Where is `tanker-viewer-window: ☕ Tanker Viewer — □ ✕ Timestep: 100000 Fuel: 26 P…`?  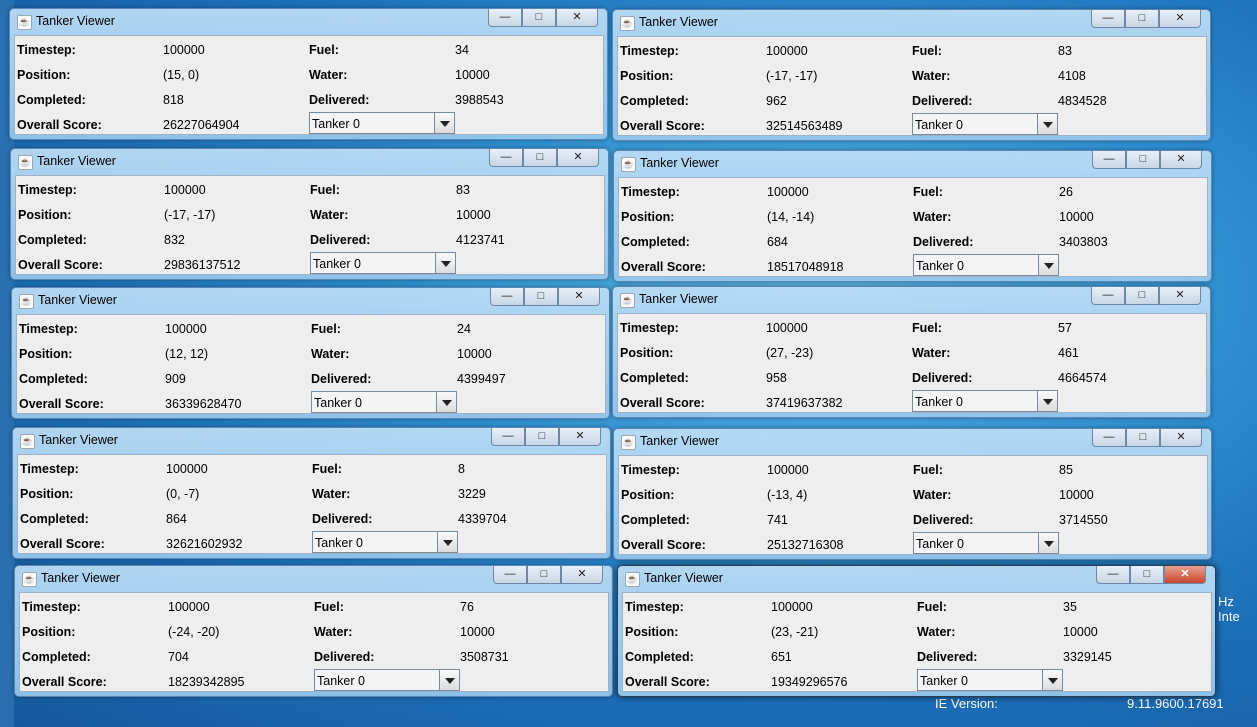
tanker-viewer-window: ☕ Tanker Viewer — □ ✕ Timestep: 100000 Fuel: 26 P… is located at coordinates (912, 216).